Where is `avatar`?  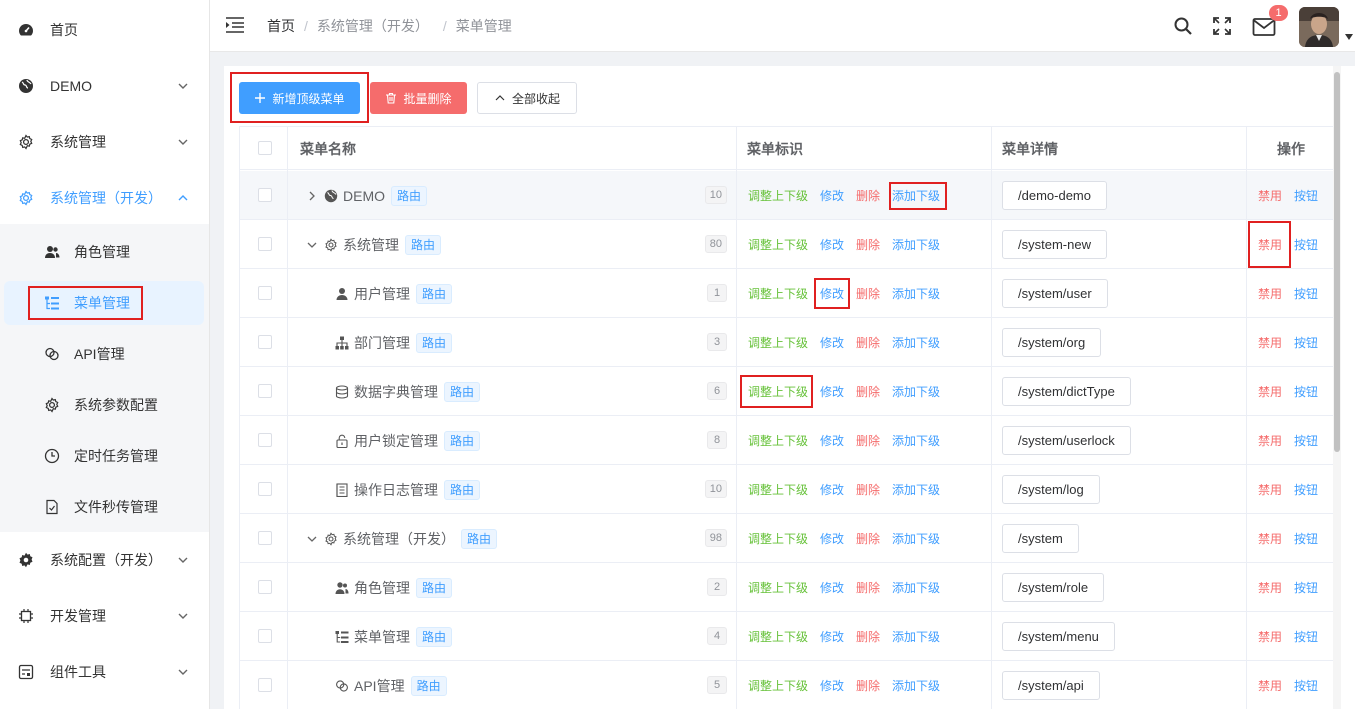 avatar is located at coordinates (1319, 27).